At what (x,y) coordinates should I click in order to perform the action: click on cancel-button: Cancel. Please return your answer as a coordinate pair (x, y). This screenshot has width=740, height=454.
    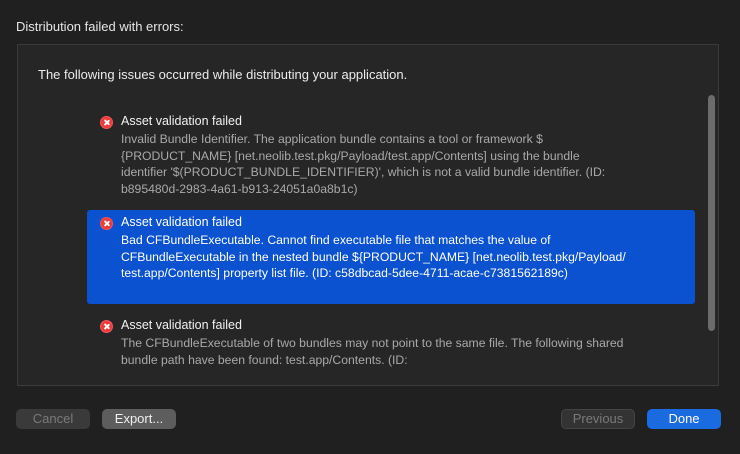
    Looking at the image, I should click on (53, 419).